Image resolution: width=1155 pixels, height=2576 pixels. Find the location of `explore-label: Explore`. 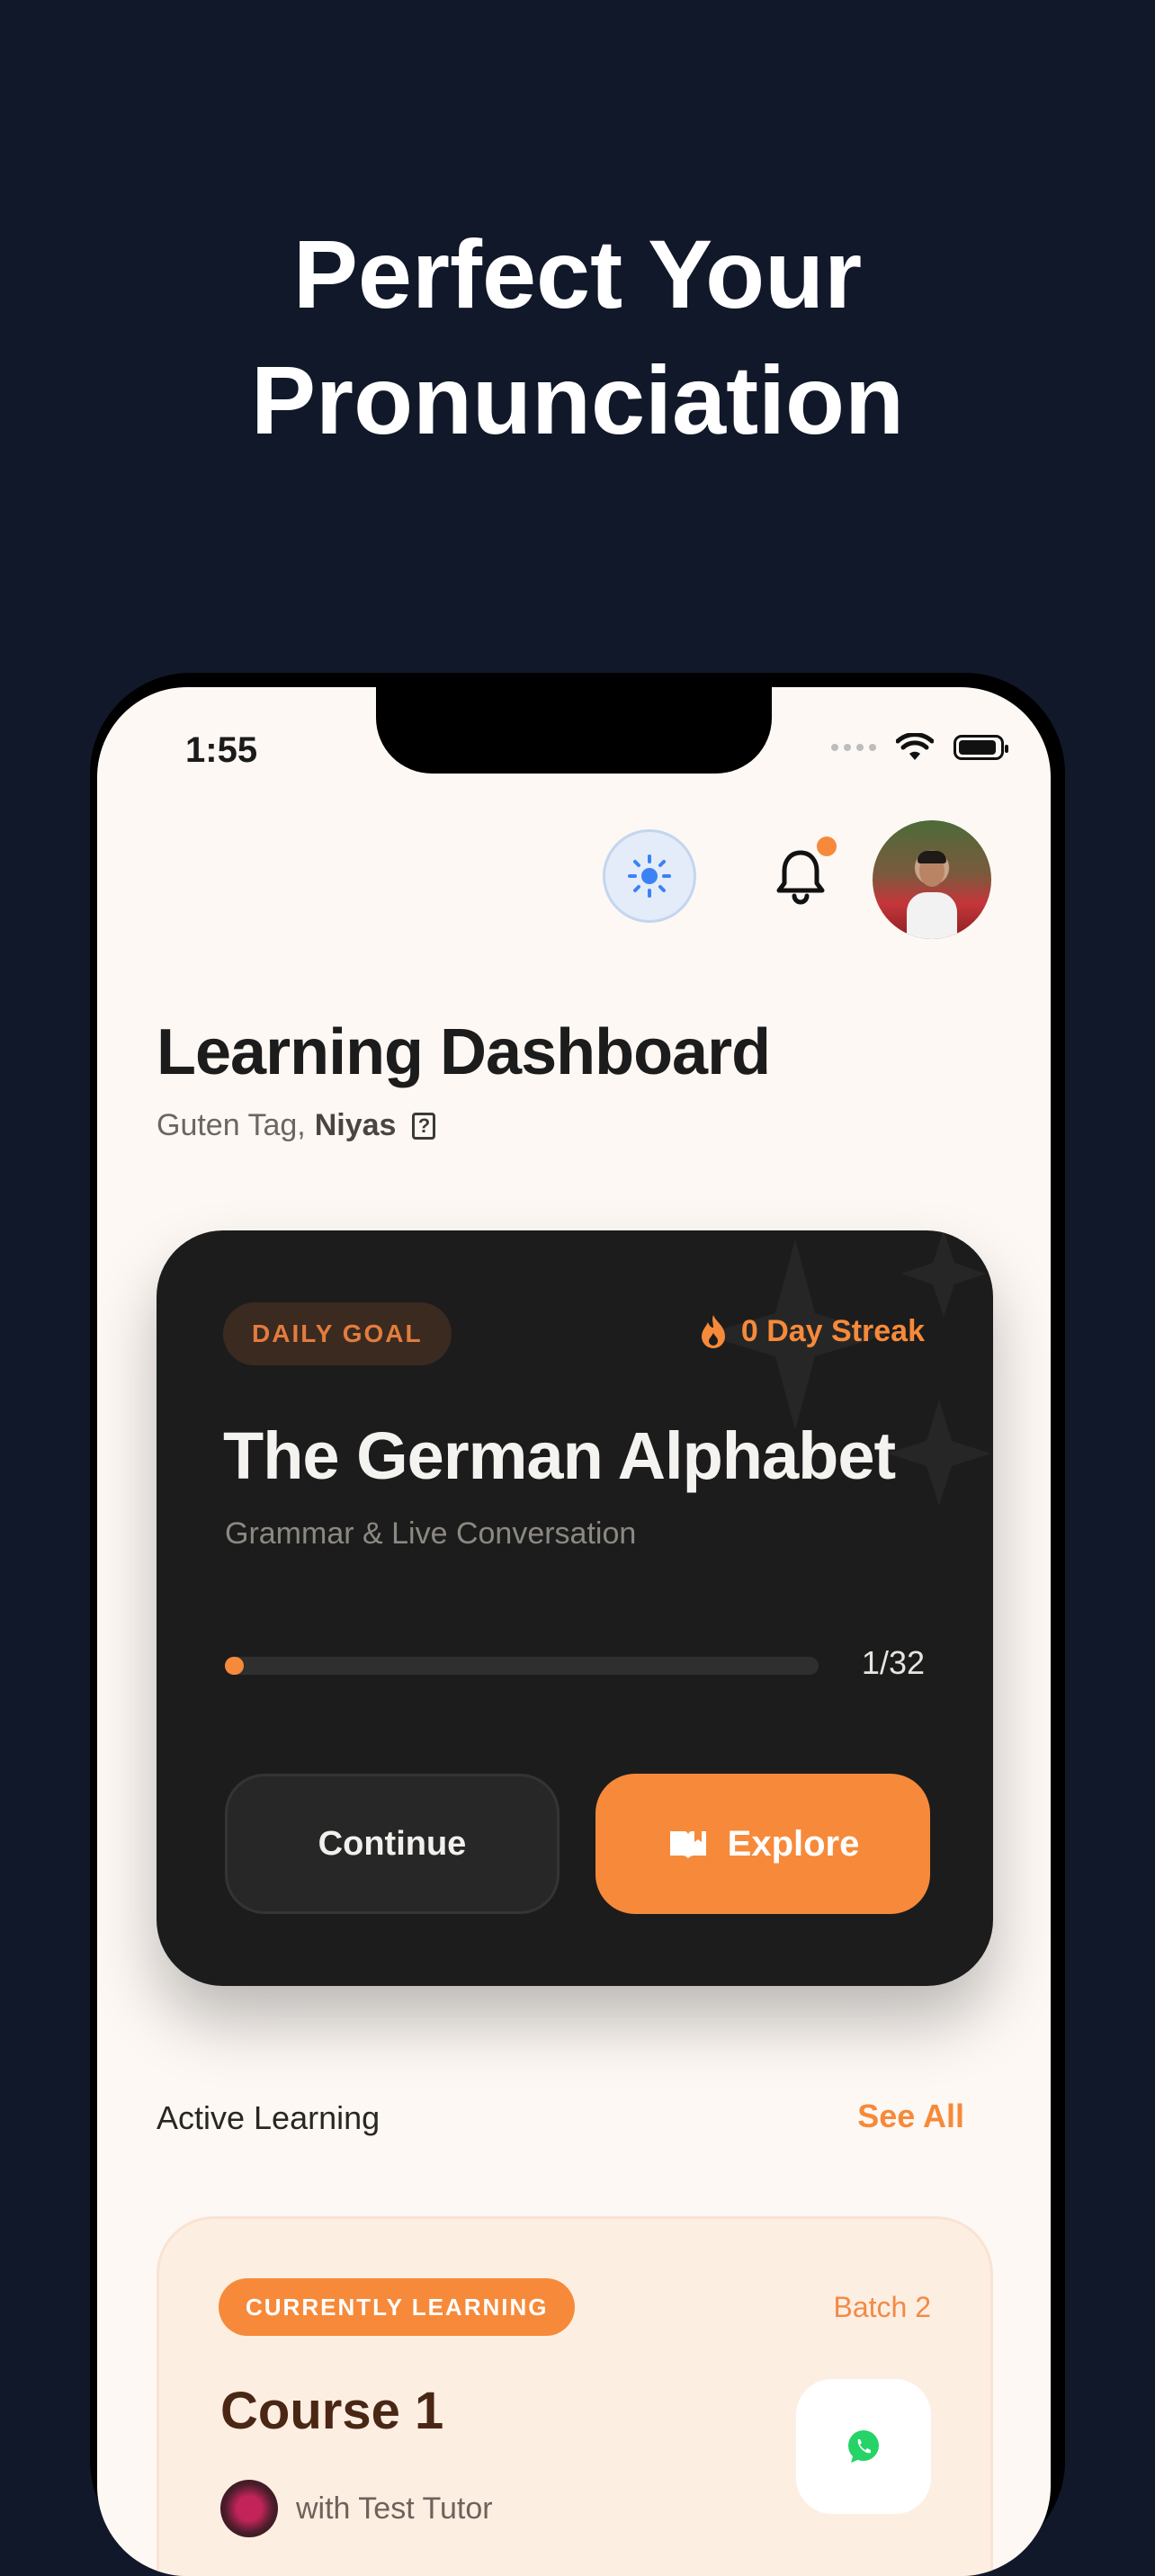

explore-label: Explore is located at coordinates (793, 1843).